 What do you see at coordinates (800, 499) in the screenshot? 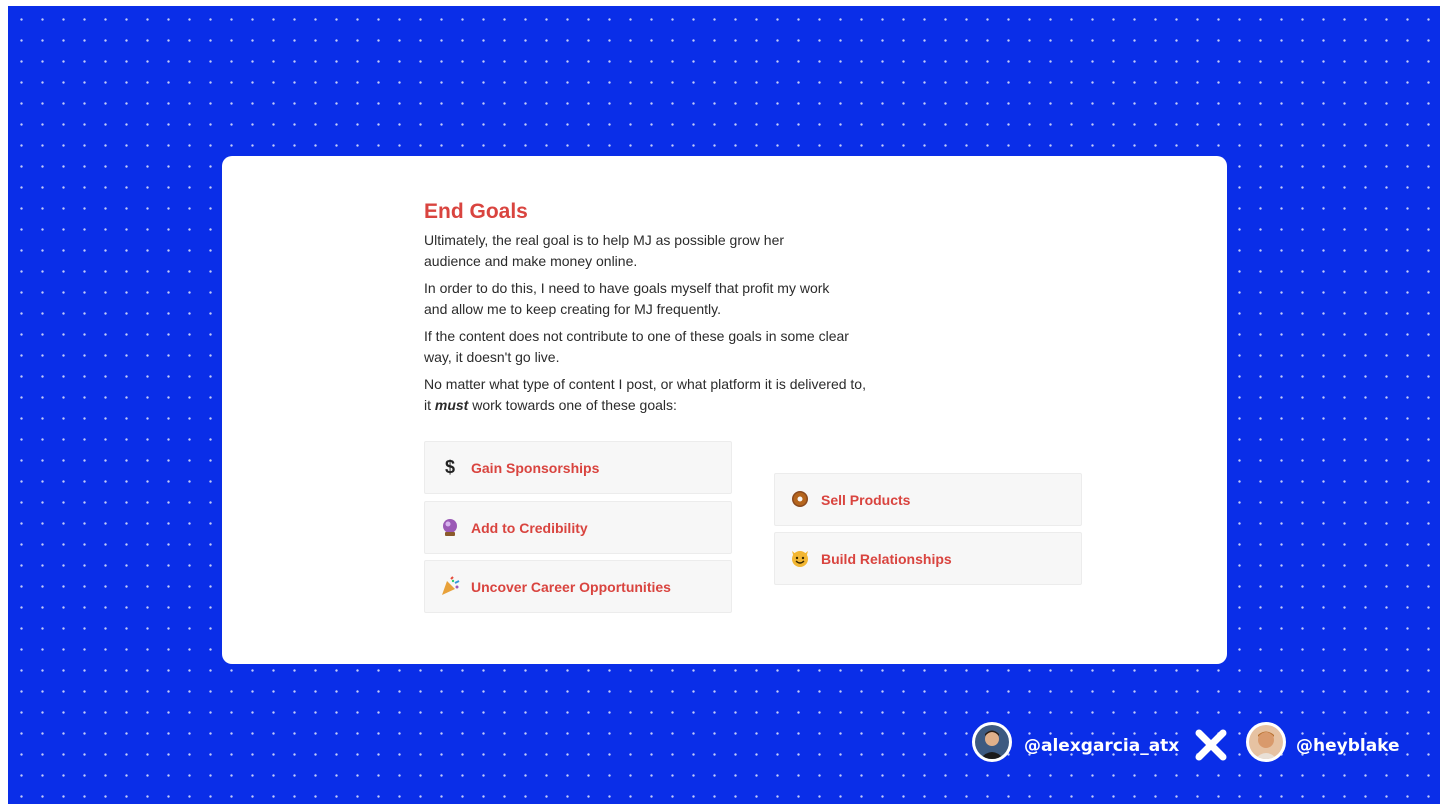
I see `donut-icon` at bounding box center [800, 499].